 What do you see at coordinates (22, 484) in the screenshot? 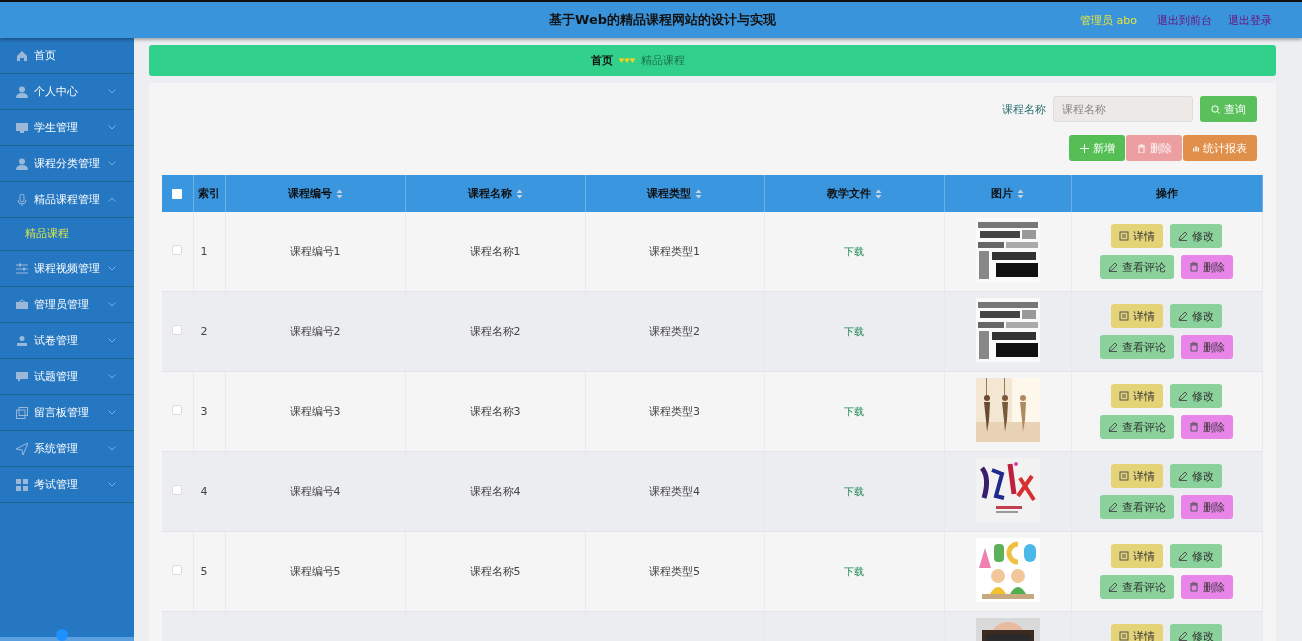
I see `grid-icon` at bounding box center [22, 484].